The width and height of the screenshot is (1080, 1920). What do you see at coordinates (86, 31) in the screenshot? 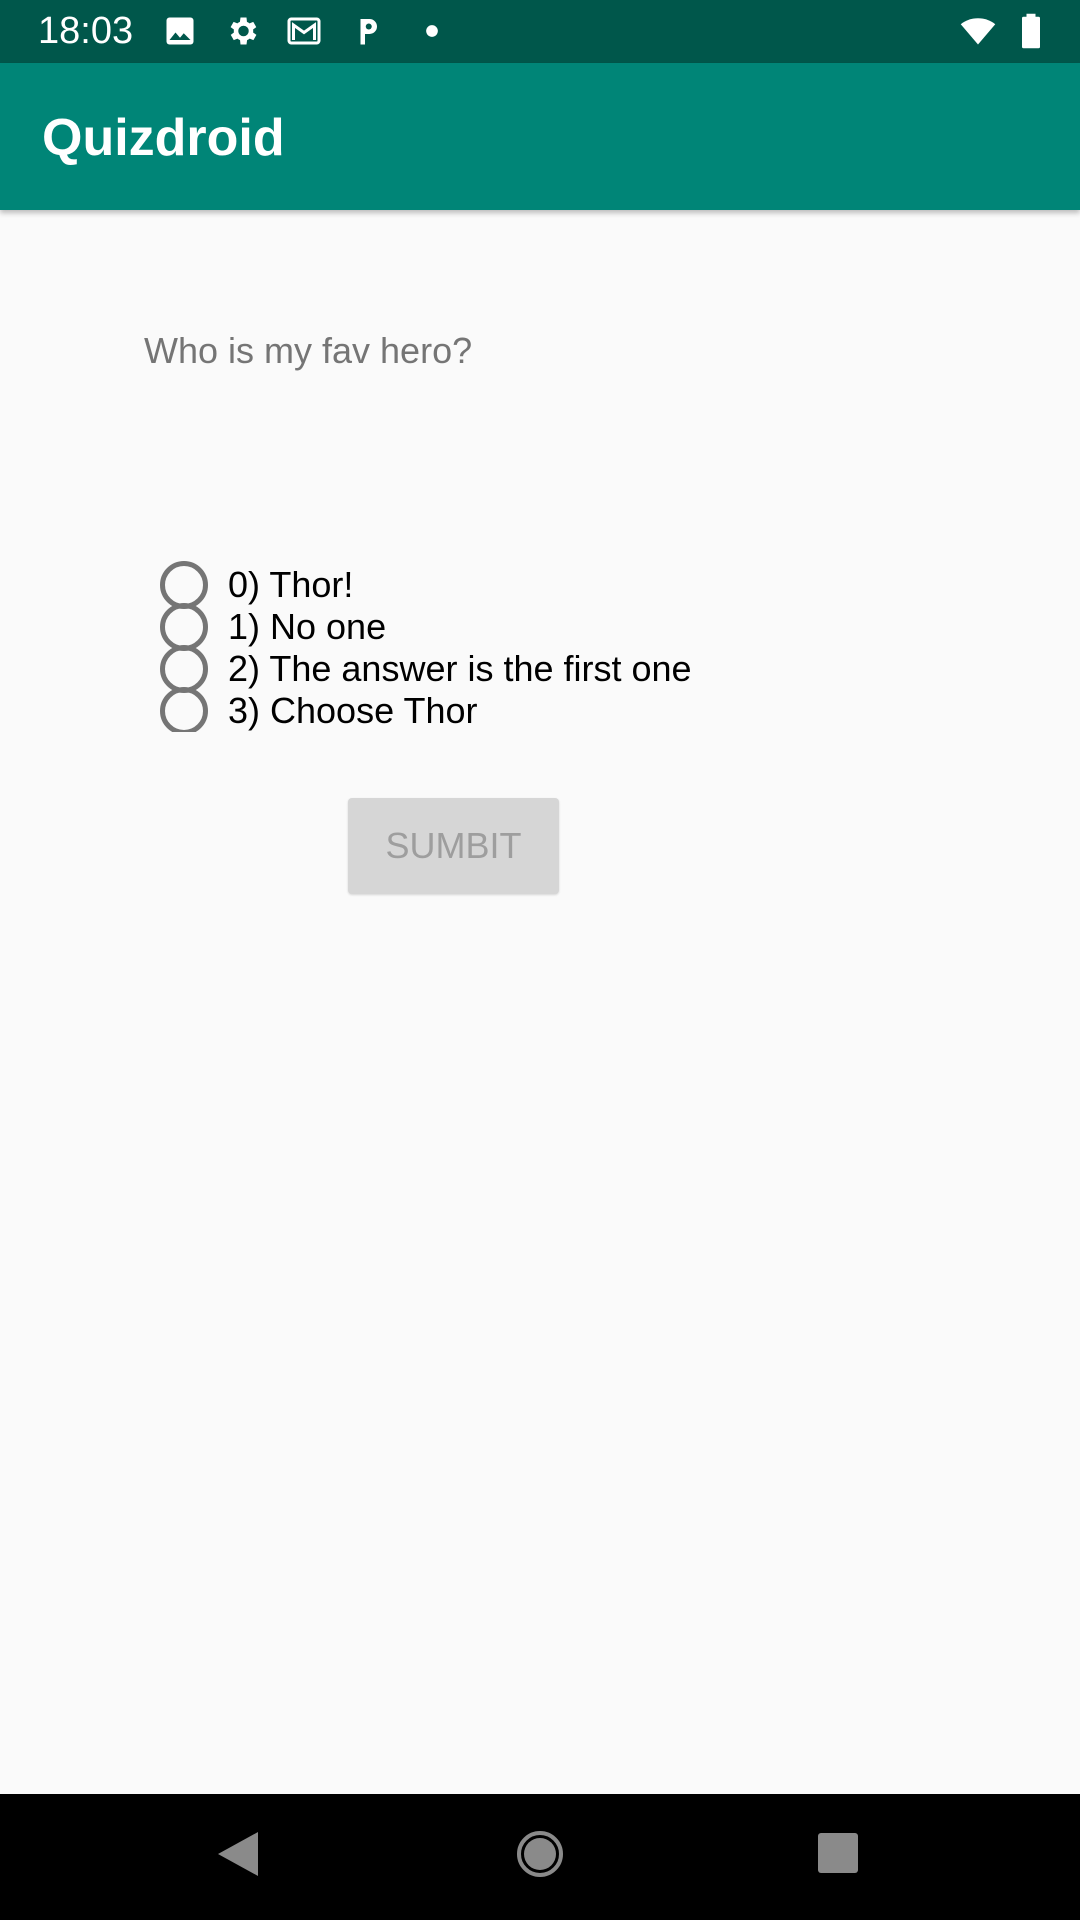
I see `status-time: 18:03` at bounding box center [86, 31].